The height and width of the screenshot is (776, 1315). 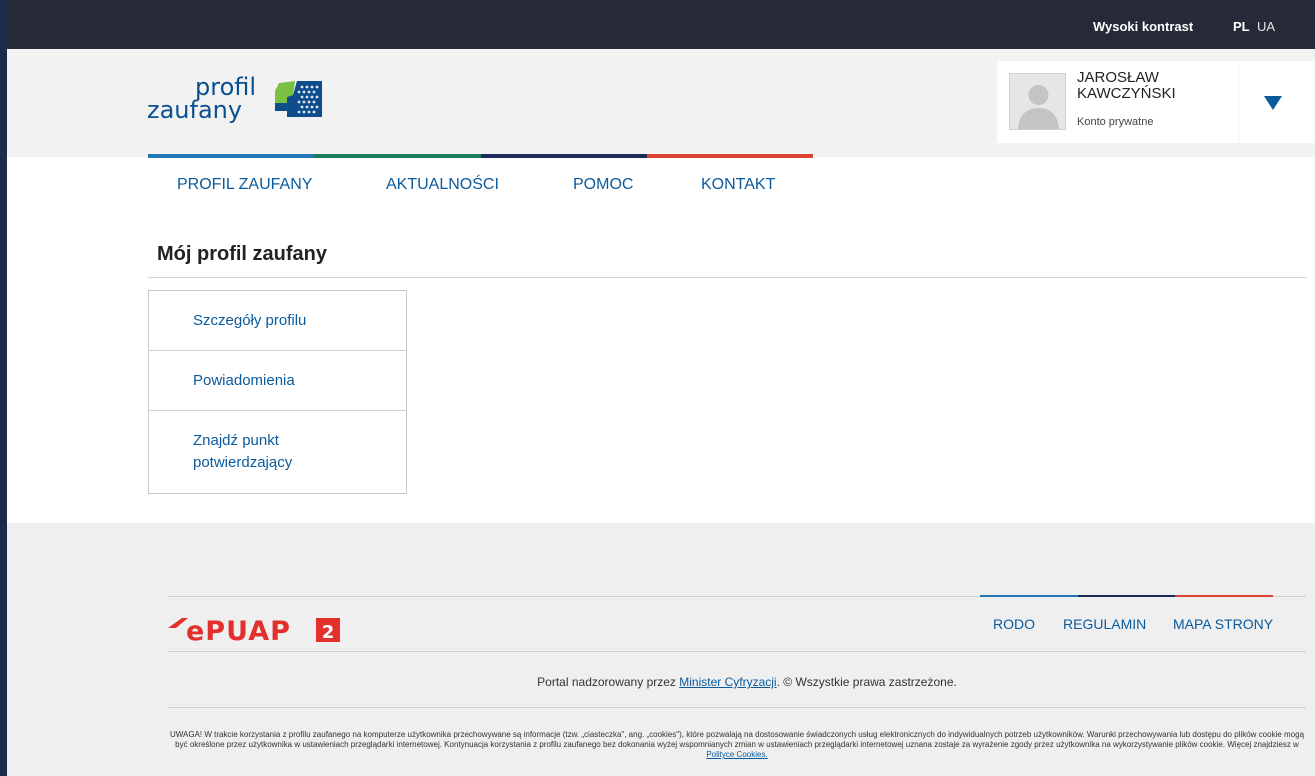 What do you see at coordinates (1104, 624) in the screenshot?
I see `footer-link-regulamin: REGULAMIN` at bounding box center [1104, 624].